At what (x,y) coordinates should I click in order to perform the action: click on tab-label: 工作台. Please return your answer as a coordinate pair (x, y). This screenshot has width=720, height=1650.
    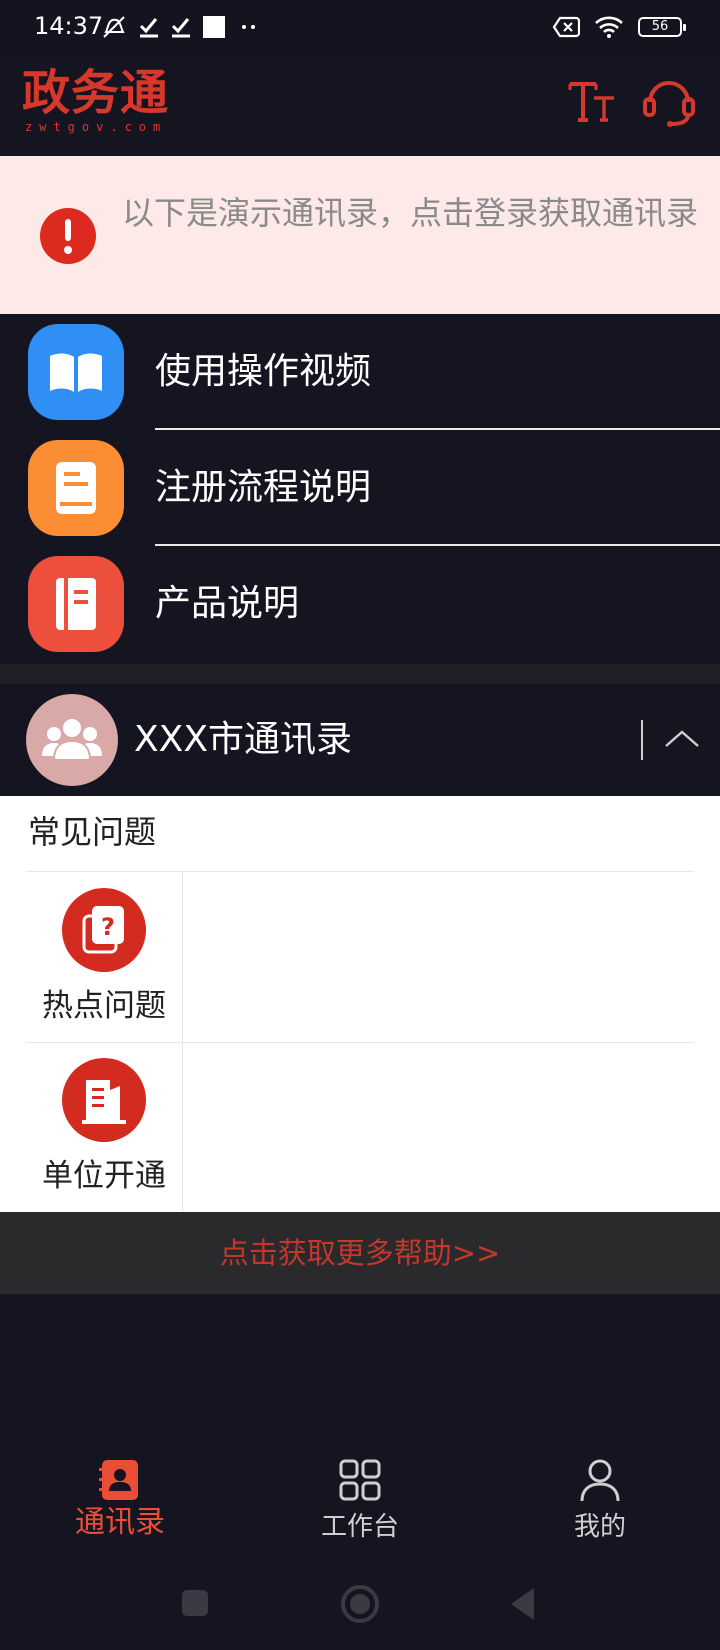
    Looking at the image, I should click on (359, 1527).